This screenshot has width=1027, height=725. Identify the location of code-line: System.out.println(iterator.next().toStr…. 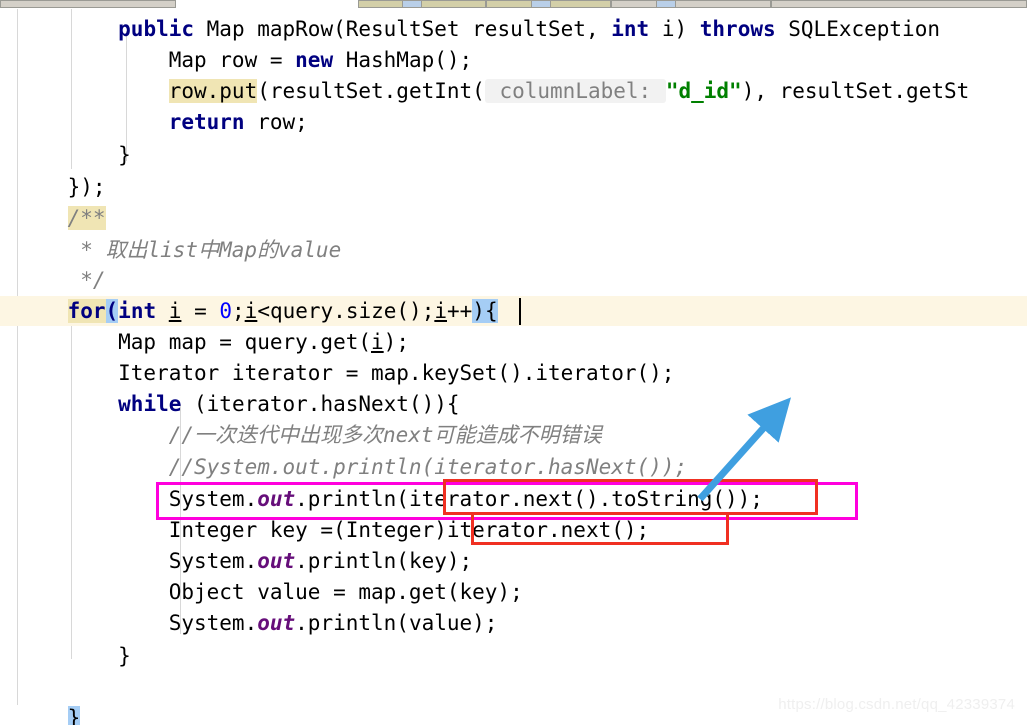
(513, 499).